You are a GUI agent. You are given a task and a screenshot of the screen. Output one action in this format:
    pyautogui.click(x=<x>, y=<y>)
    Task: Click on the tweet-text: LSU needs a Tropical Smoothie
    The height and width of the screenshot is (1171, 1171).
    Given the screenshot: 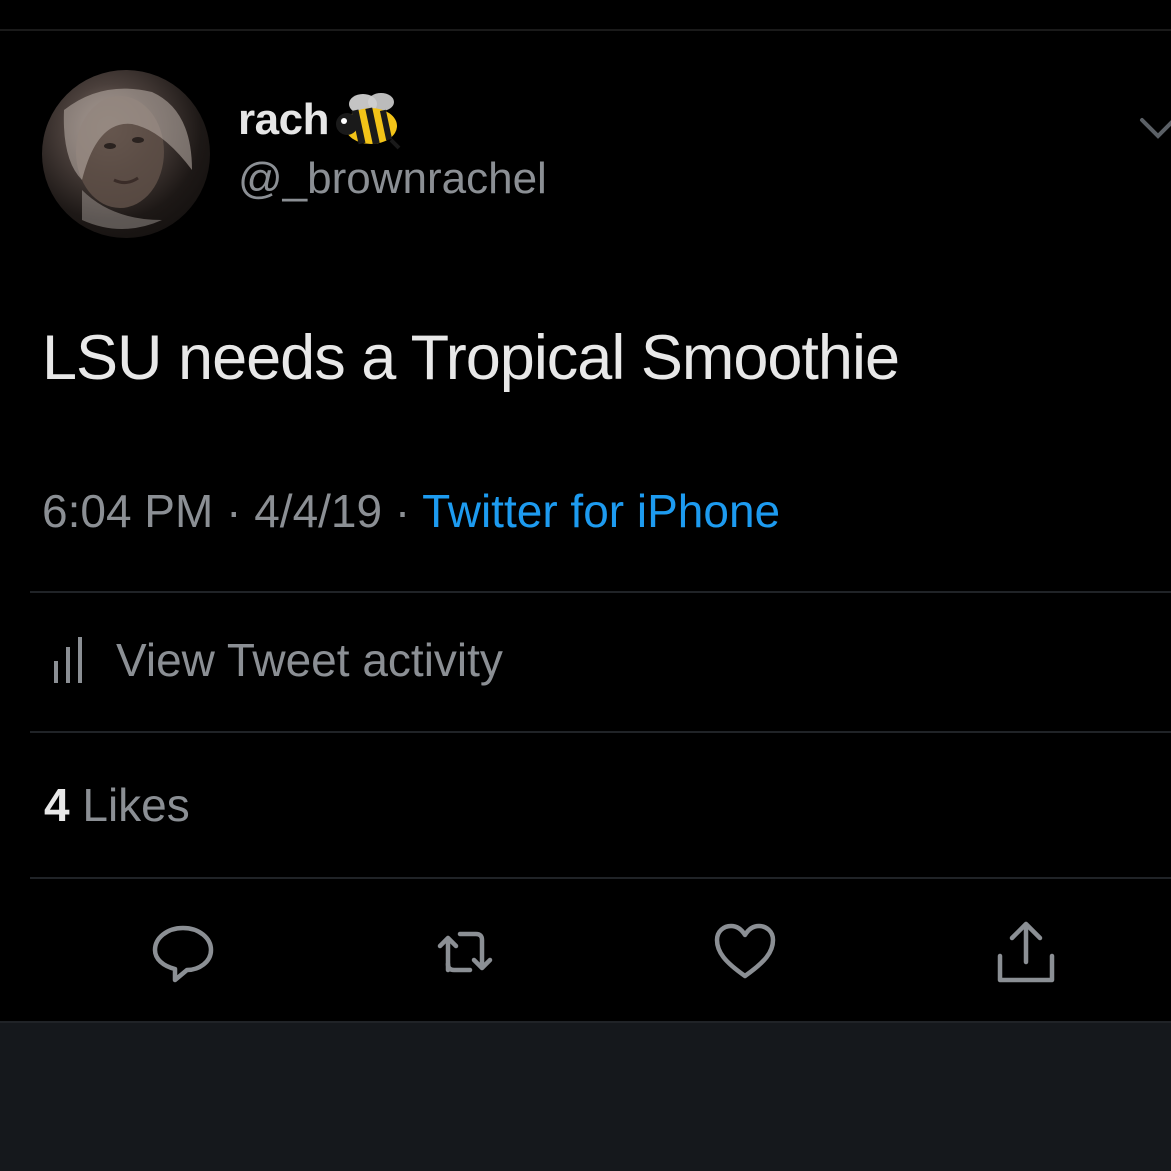 What is the action you would take?
    pyautogui.click(x=471, y=358)
    